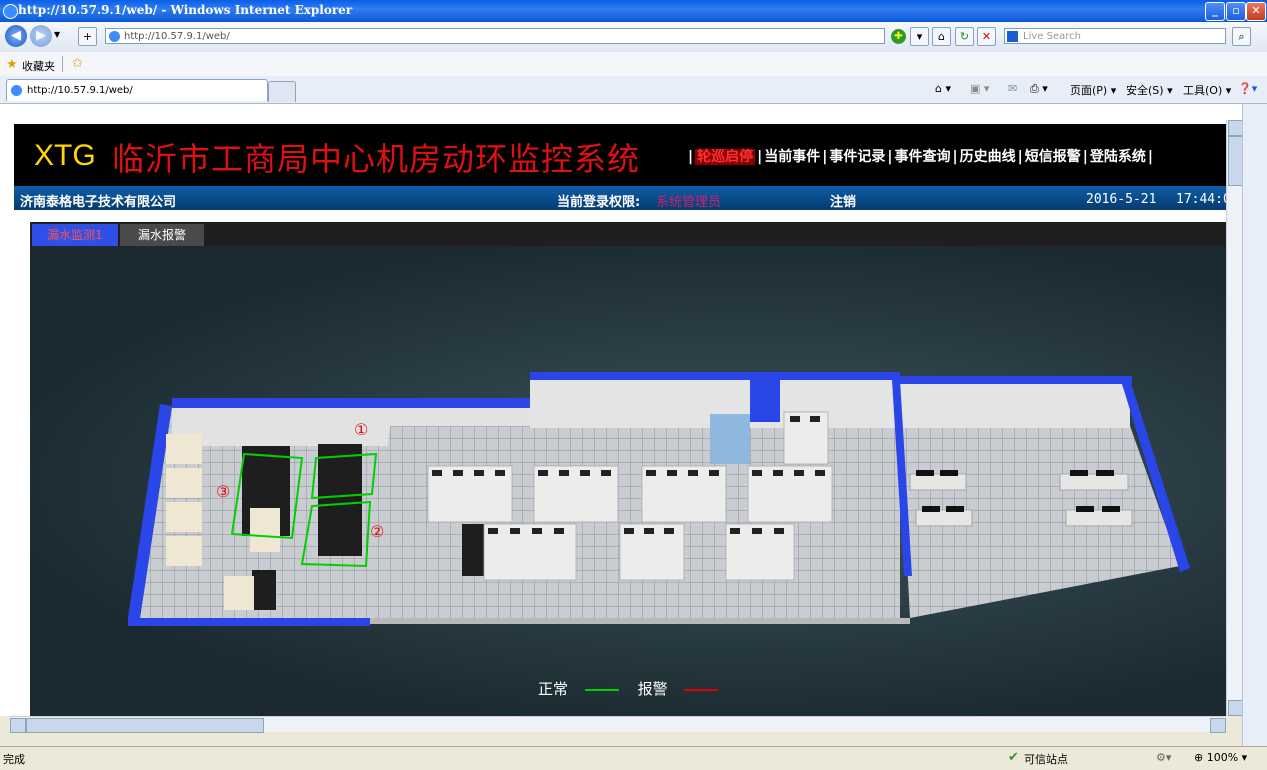 The image size is (1267, 770). What do you see at coordinates (145, 725) in the screenshot?
I see `hscroll-thumb` at bounding box center [145, 725].